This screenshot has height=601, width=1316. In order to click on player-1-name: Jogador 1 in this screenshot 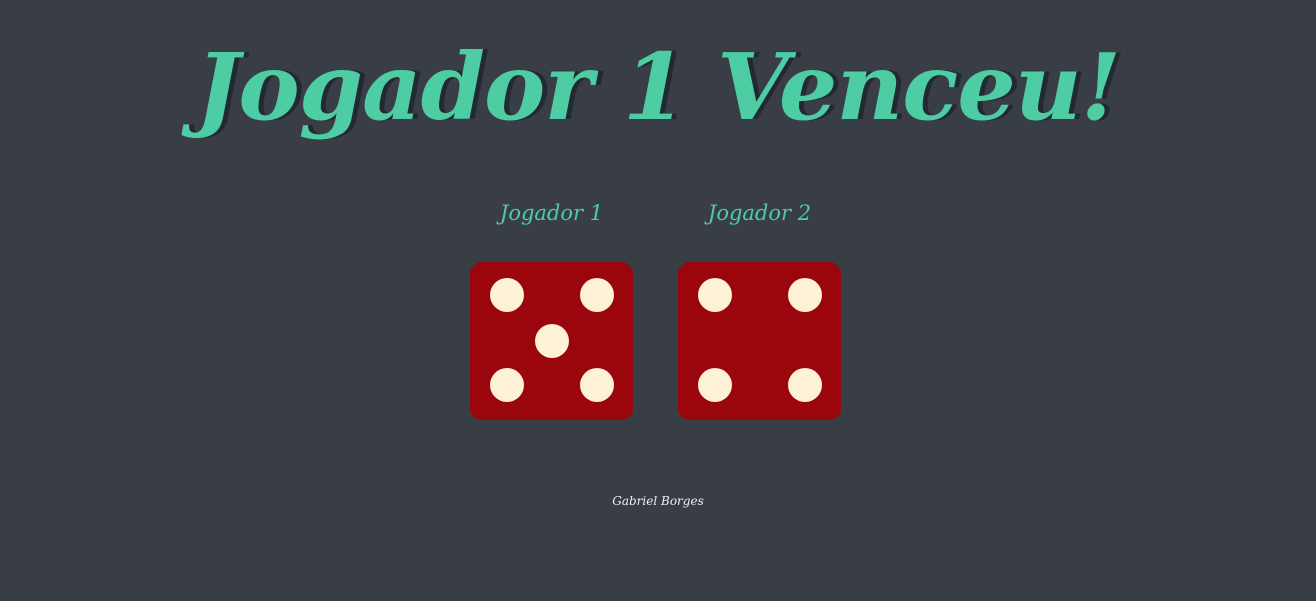, I will do `click(551, 213)`.